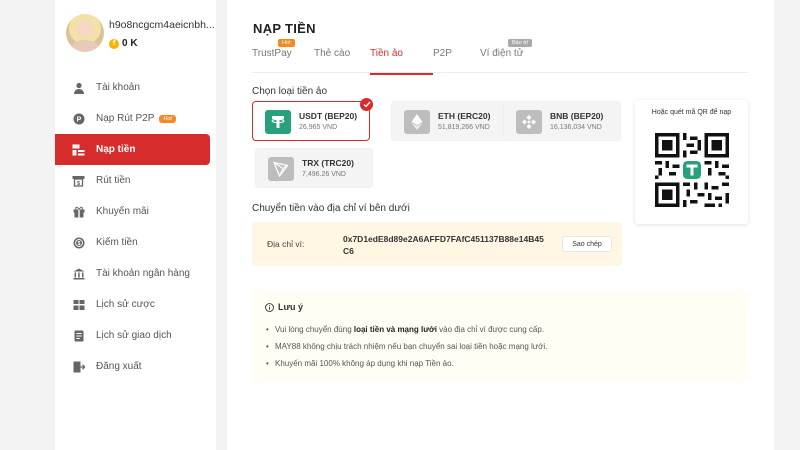 The height and width of the screenshot is (450, 800). What do you see at coordinates (78, 211) in the screenshot?
I see `gift-icon` at bounding box center [78, 211].